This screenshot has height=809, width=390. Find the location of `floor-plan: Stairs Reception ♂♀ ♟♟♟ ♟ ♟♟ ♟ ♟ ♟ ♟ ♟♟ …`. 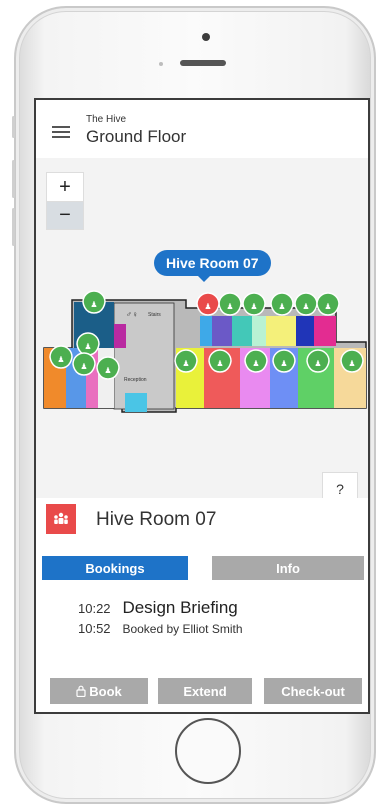

floor-plan: Stairs Reception ♂♀ ♟♟♟ ♟ ♟♟ ♟ ♟ ♟ ♟ ♟♟ … is located at coordinates (205, 351).